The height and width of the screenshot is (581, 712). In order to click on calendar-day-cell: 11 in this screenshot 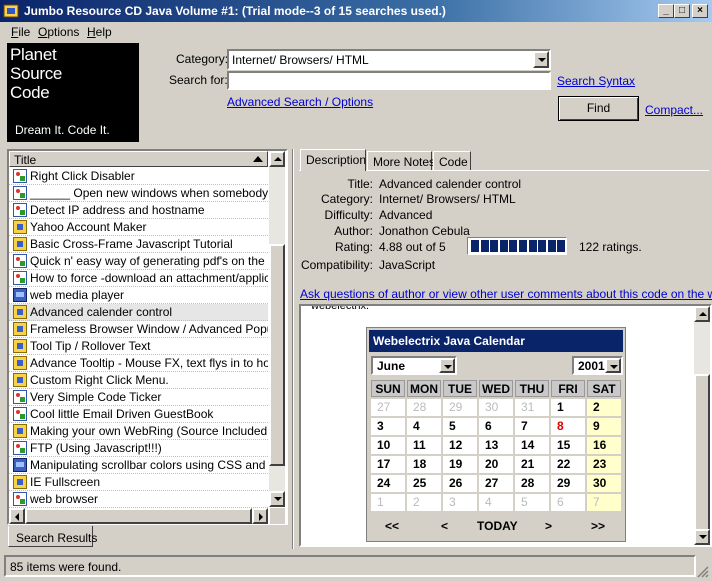, I will do `click(424, 445)`.